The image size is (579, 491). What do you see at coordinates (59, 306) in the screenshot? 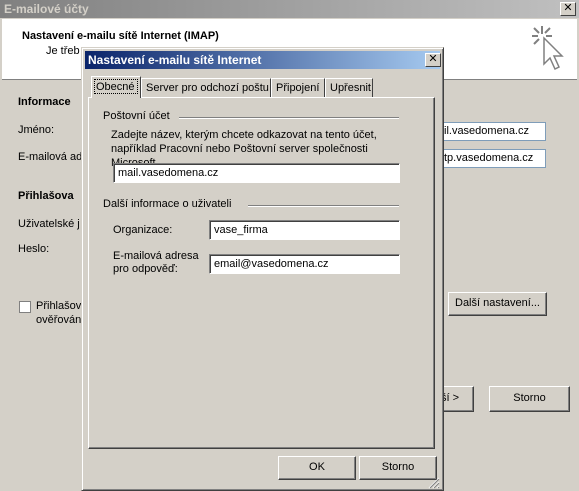
I see `background-checkbox-label-line1: Přihlašov` at bounding box center [59, 306].